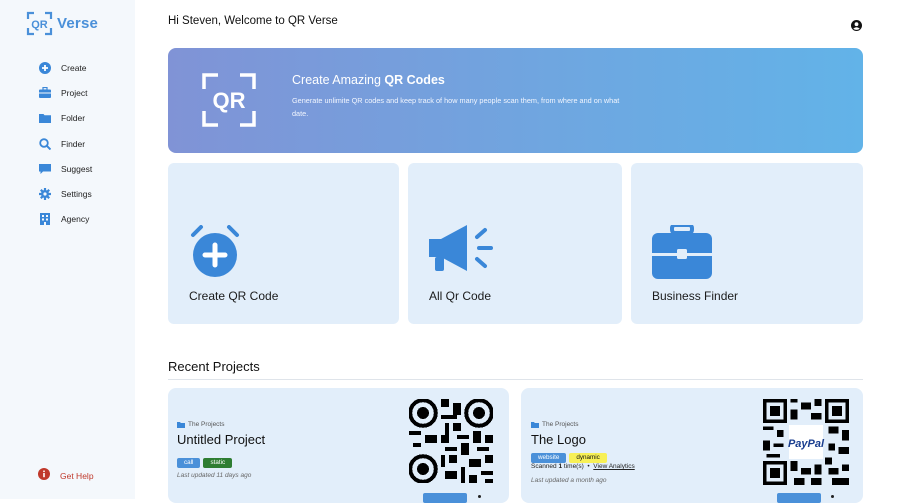 The height and width of the screenshot is (503, 897). I want to click on project-last-updated: Last updated a month ago, so click(569, 480).